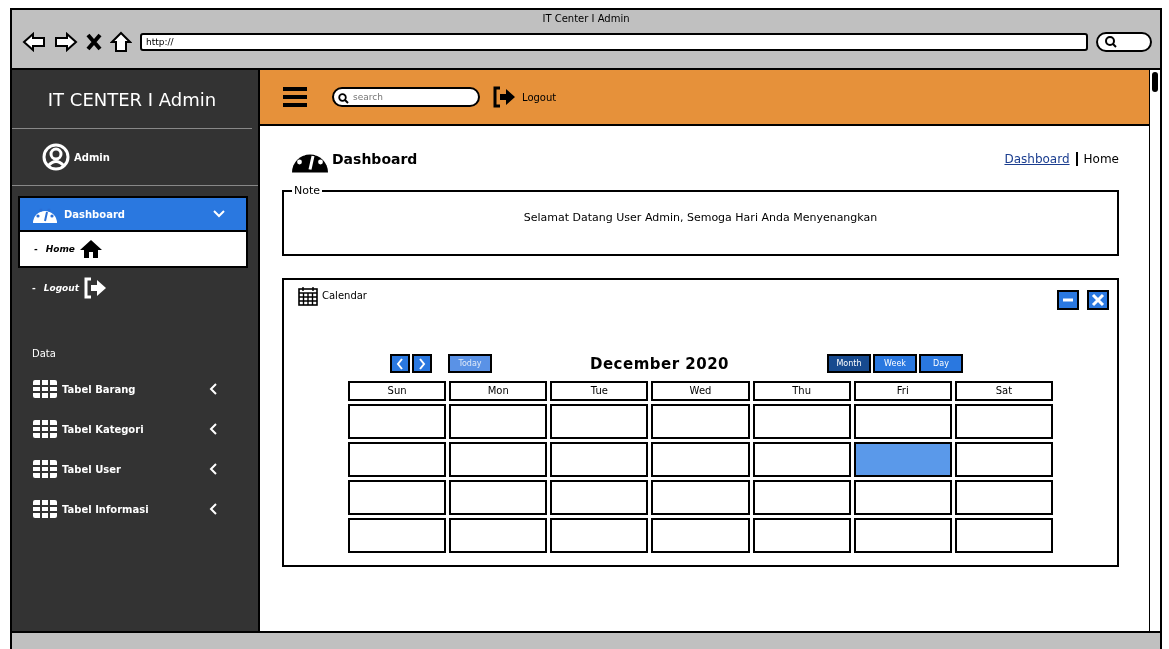 The height and width of the screenshot is (649, 1169). I want to click on chevron-left-icon, so click(400, 363).